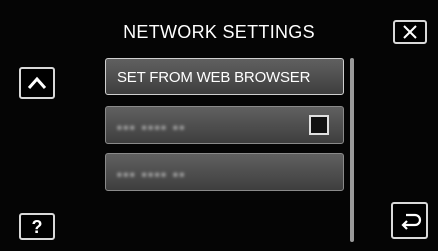  I want to click on checkbox, so click(319, 125).